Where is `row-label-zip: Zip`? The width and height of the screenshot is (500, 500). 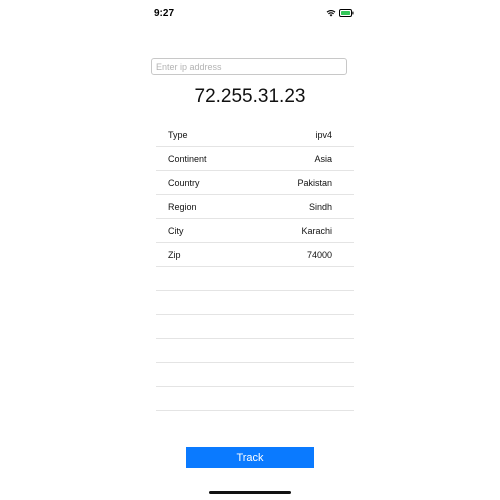 row-label-zip: Zip is located at coordinates (174, 255).